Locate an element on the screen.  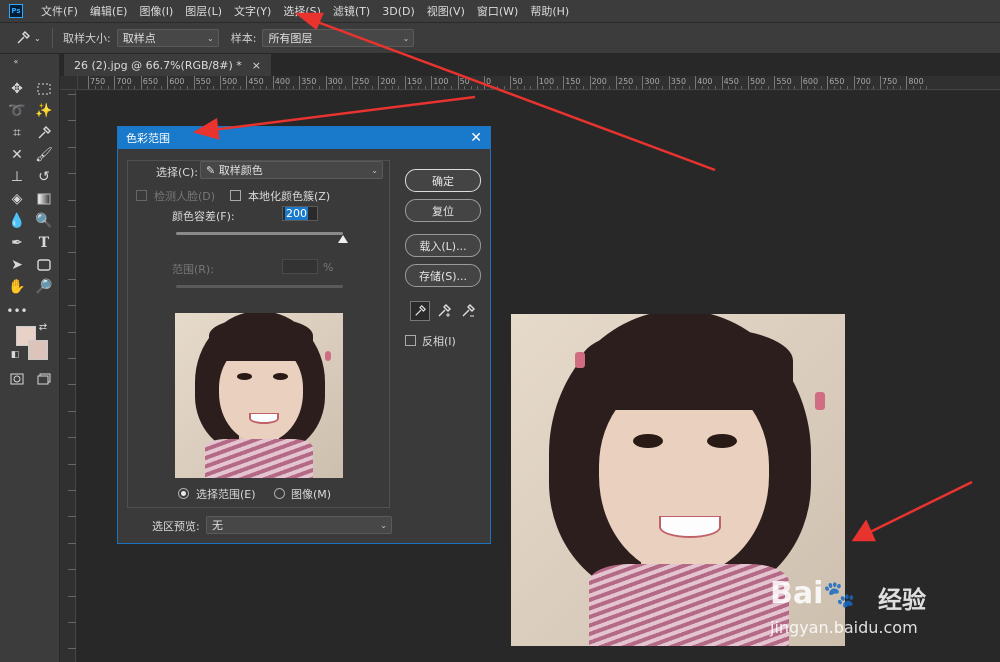
sample-size-select: 取样点 ⌄ is located at coordinates (167, 38).